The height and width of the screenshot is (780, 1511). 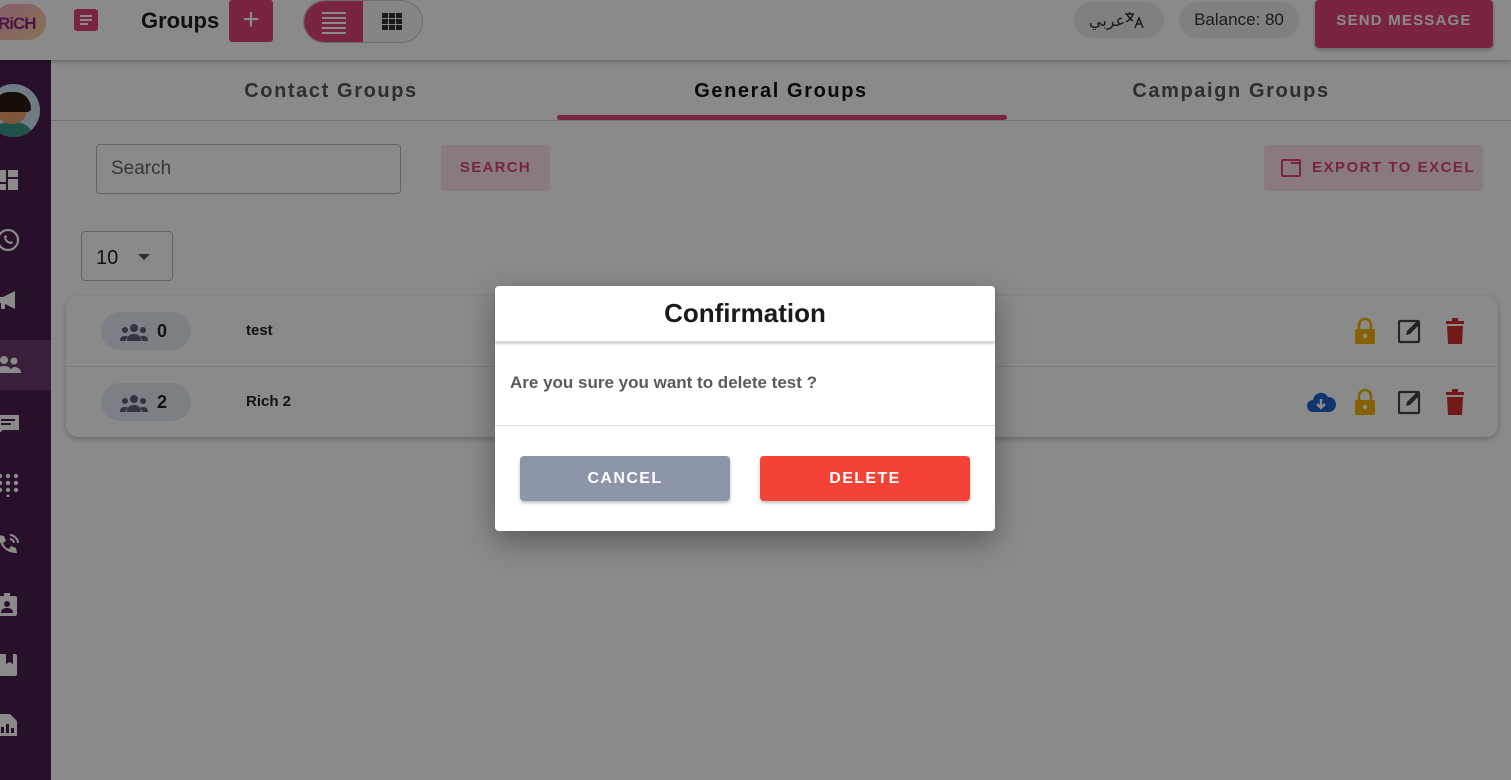 What do you see at coordinates (664, 382) in the screenshot?
I see `dialog-message: Are you sure you want to delete test ?` at bounding box center [664, 382].